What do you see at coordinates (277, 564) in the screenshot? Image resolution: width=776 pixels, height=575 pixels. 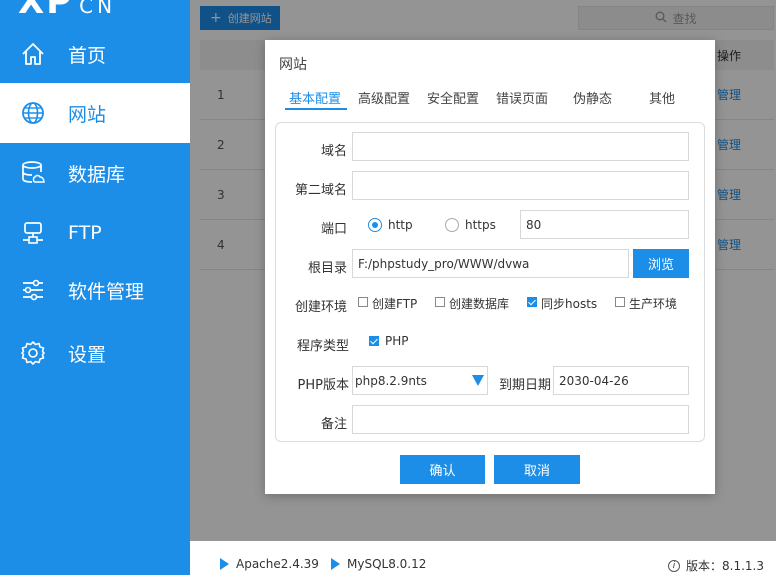 I see `apache-label: Apache2.4.39` at bounding box center [277, 564].